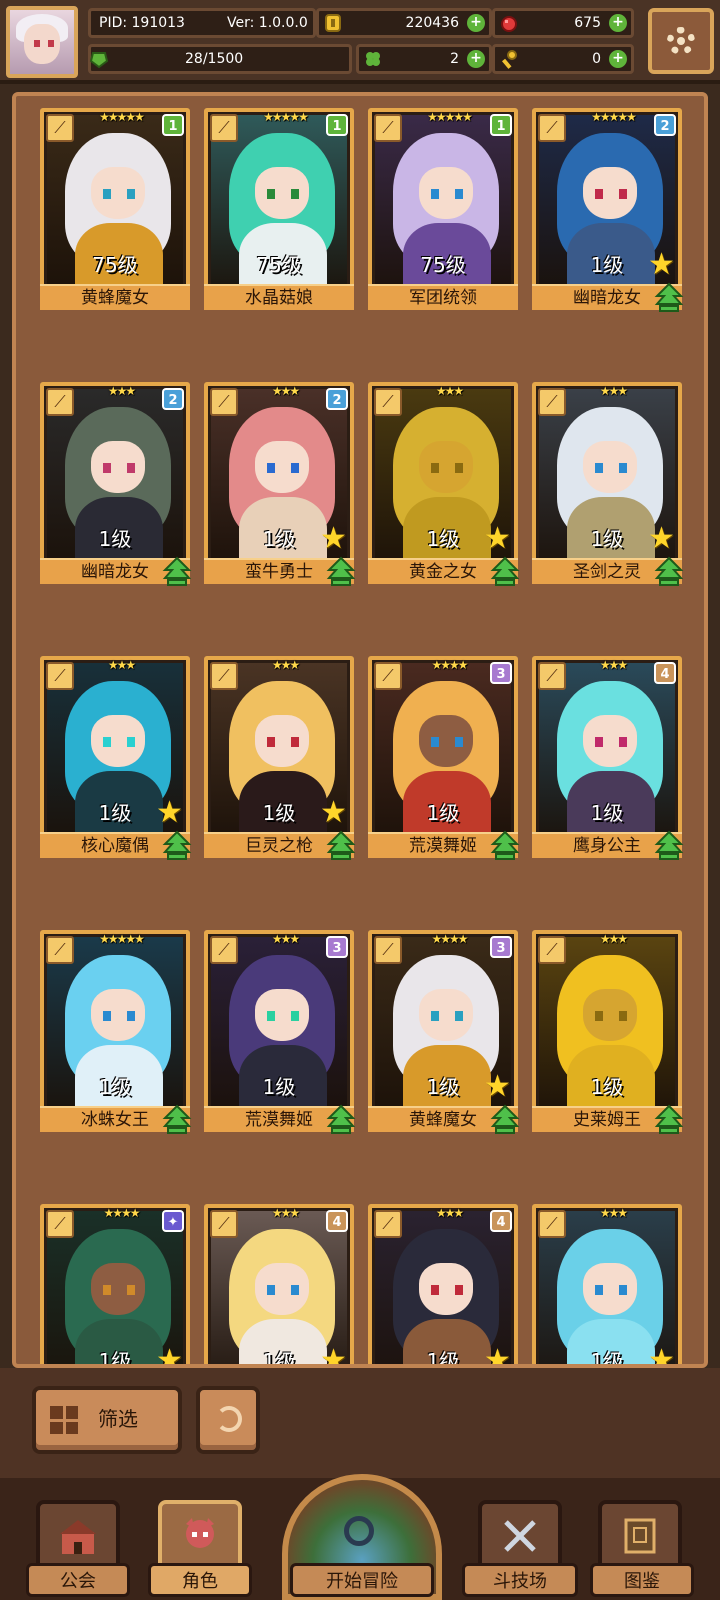 The image size is (720, 1600). Describe the element at coordinates (115, 297) in the screenshot. I see `character-name: 黄蜂魔女` at that location.